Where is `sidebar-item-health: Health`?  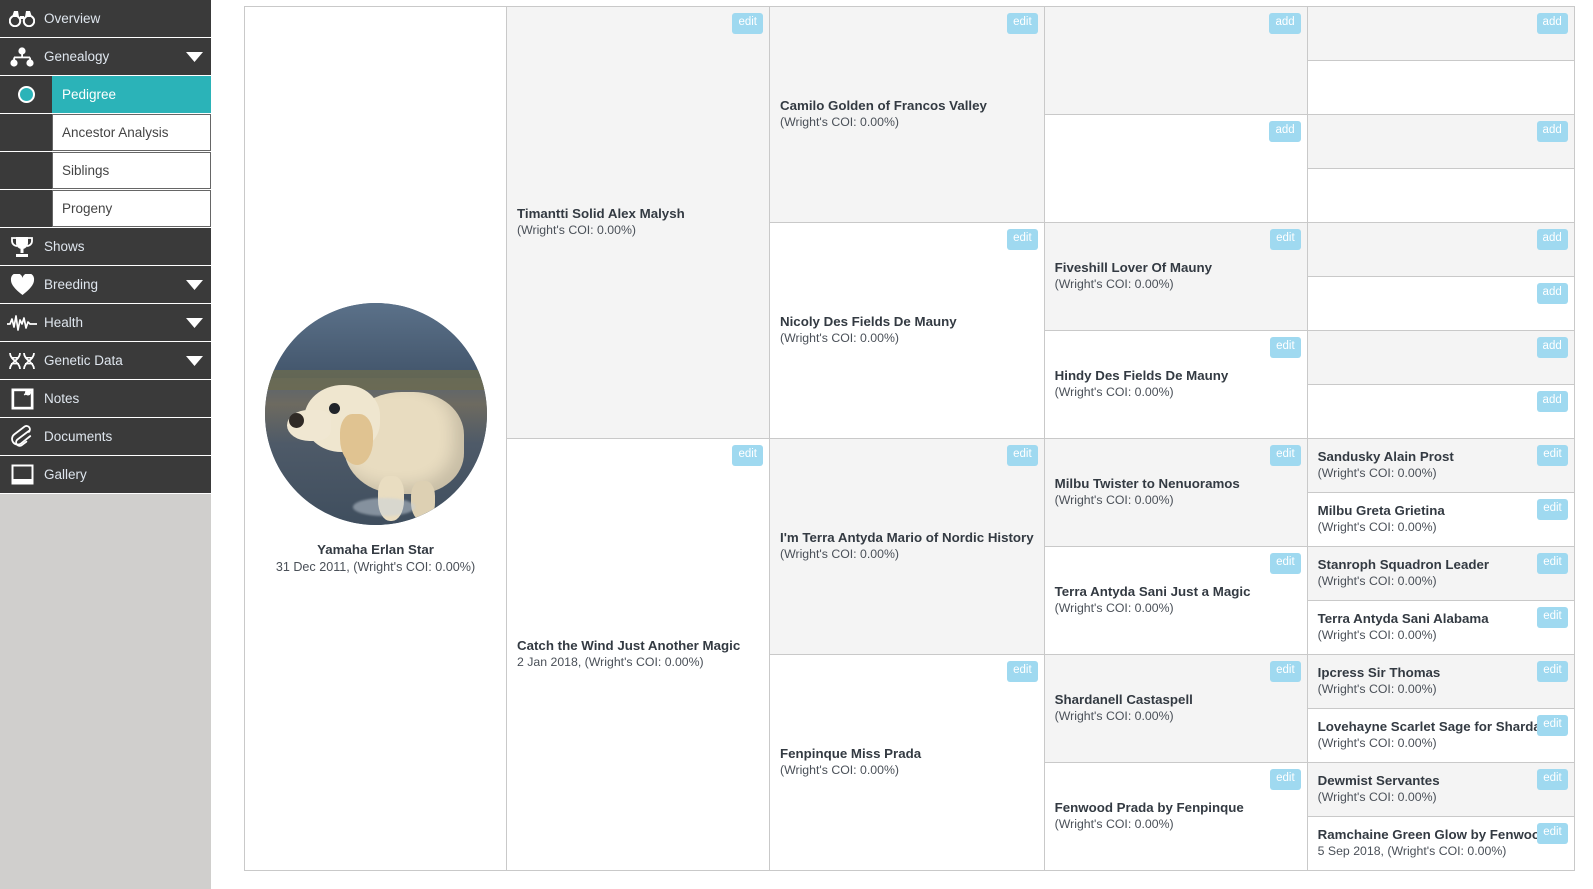
sidebar-item-health: Health is located at coordinates (105, 323).